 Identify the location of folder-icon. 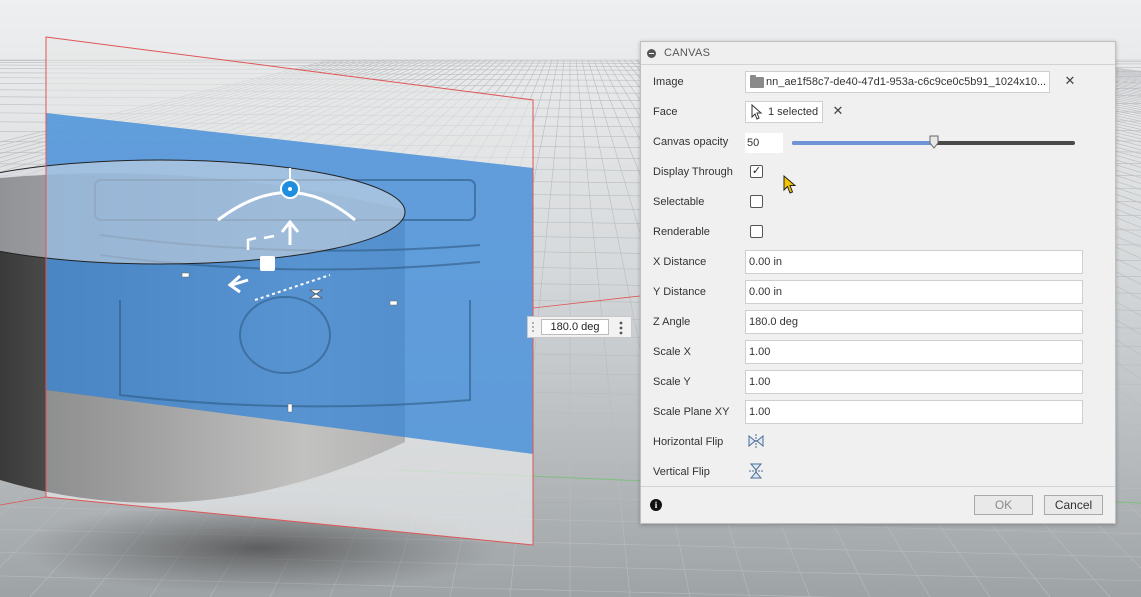
(757, 81).